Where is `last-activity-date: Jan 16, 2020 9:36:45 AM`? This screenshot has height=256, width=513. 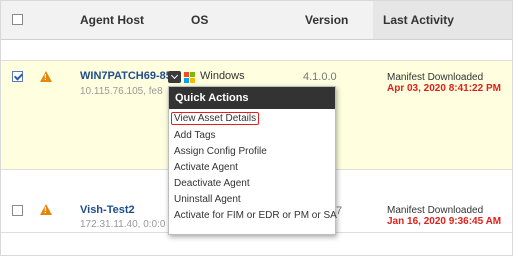 last-activity-date: Jan 16, 2020 9:36:45 AM is located at coordinates (444, 221).